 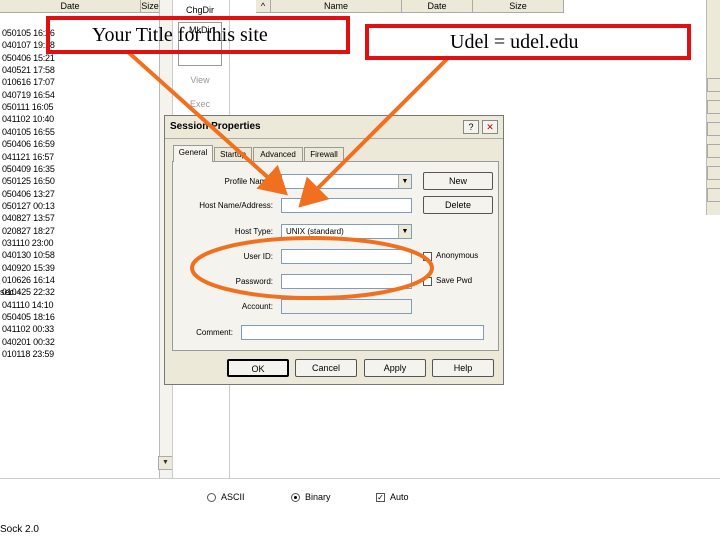 I want to click on title-annotation-text: Your Title for this site, so click(x=180, y=35).